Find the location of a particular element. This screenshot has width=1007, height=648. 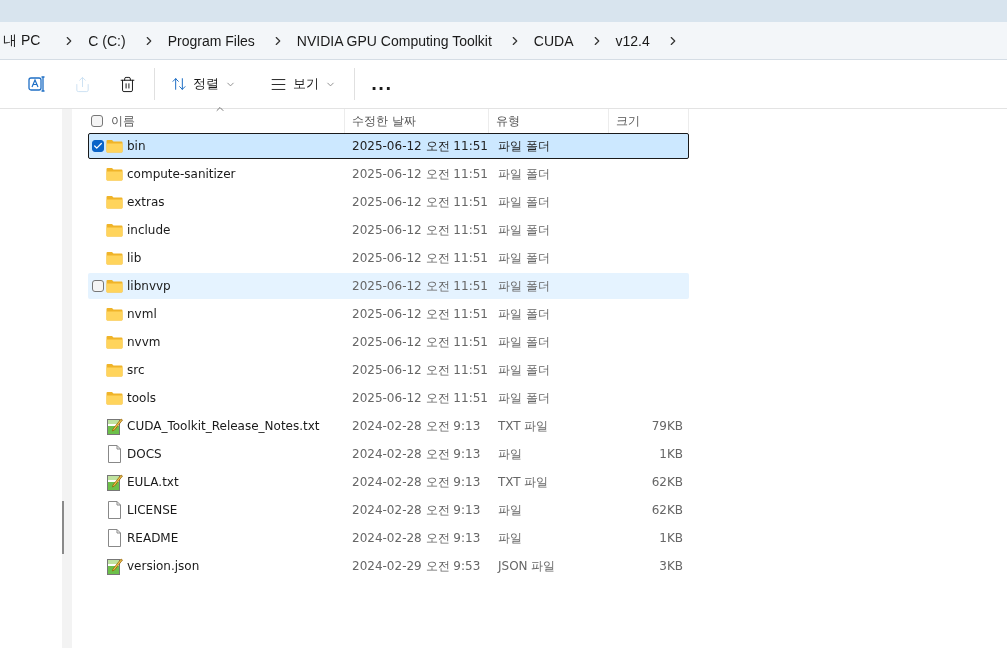

file-row: CUDA_Toolkit_Release_Notes.txt 2024-02-28 오전 9:13 TXT 파일 79KB is located at coordinates (388, 426).